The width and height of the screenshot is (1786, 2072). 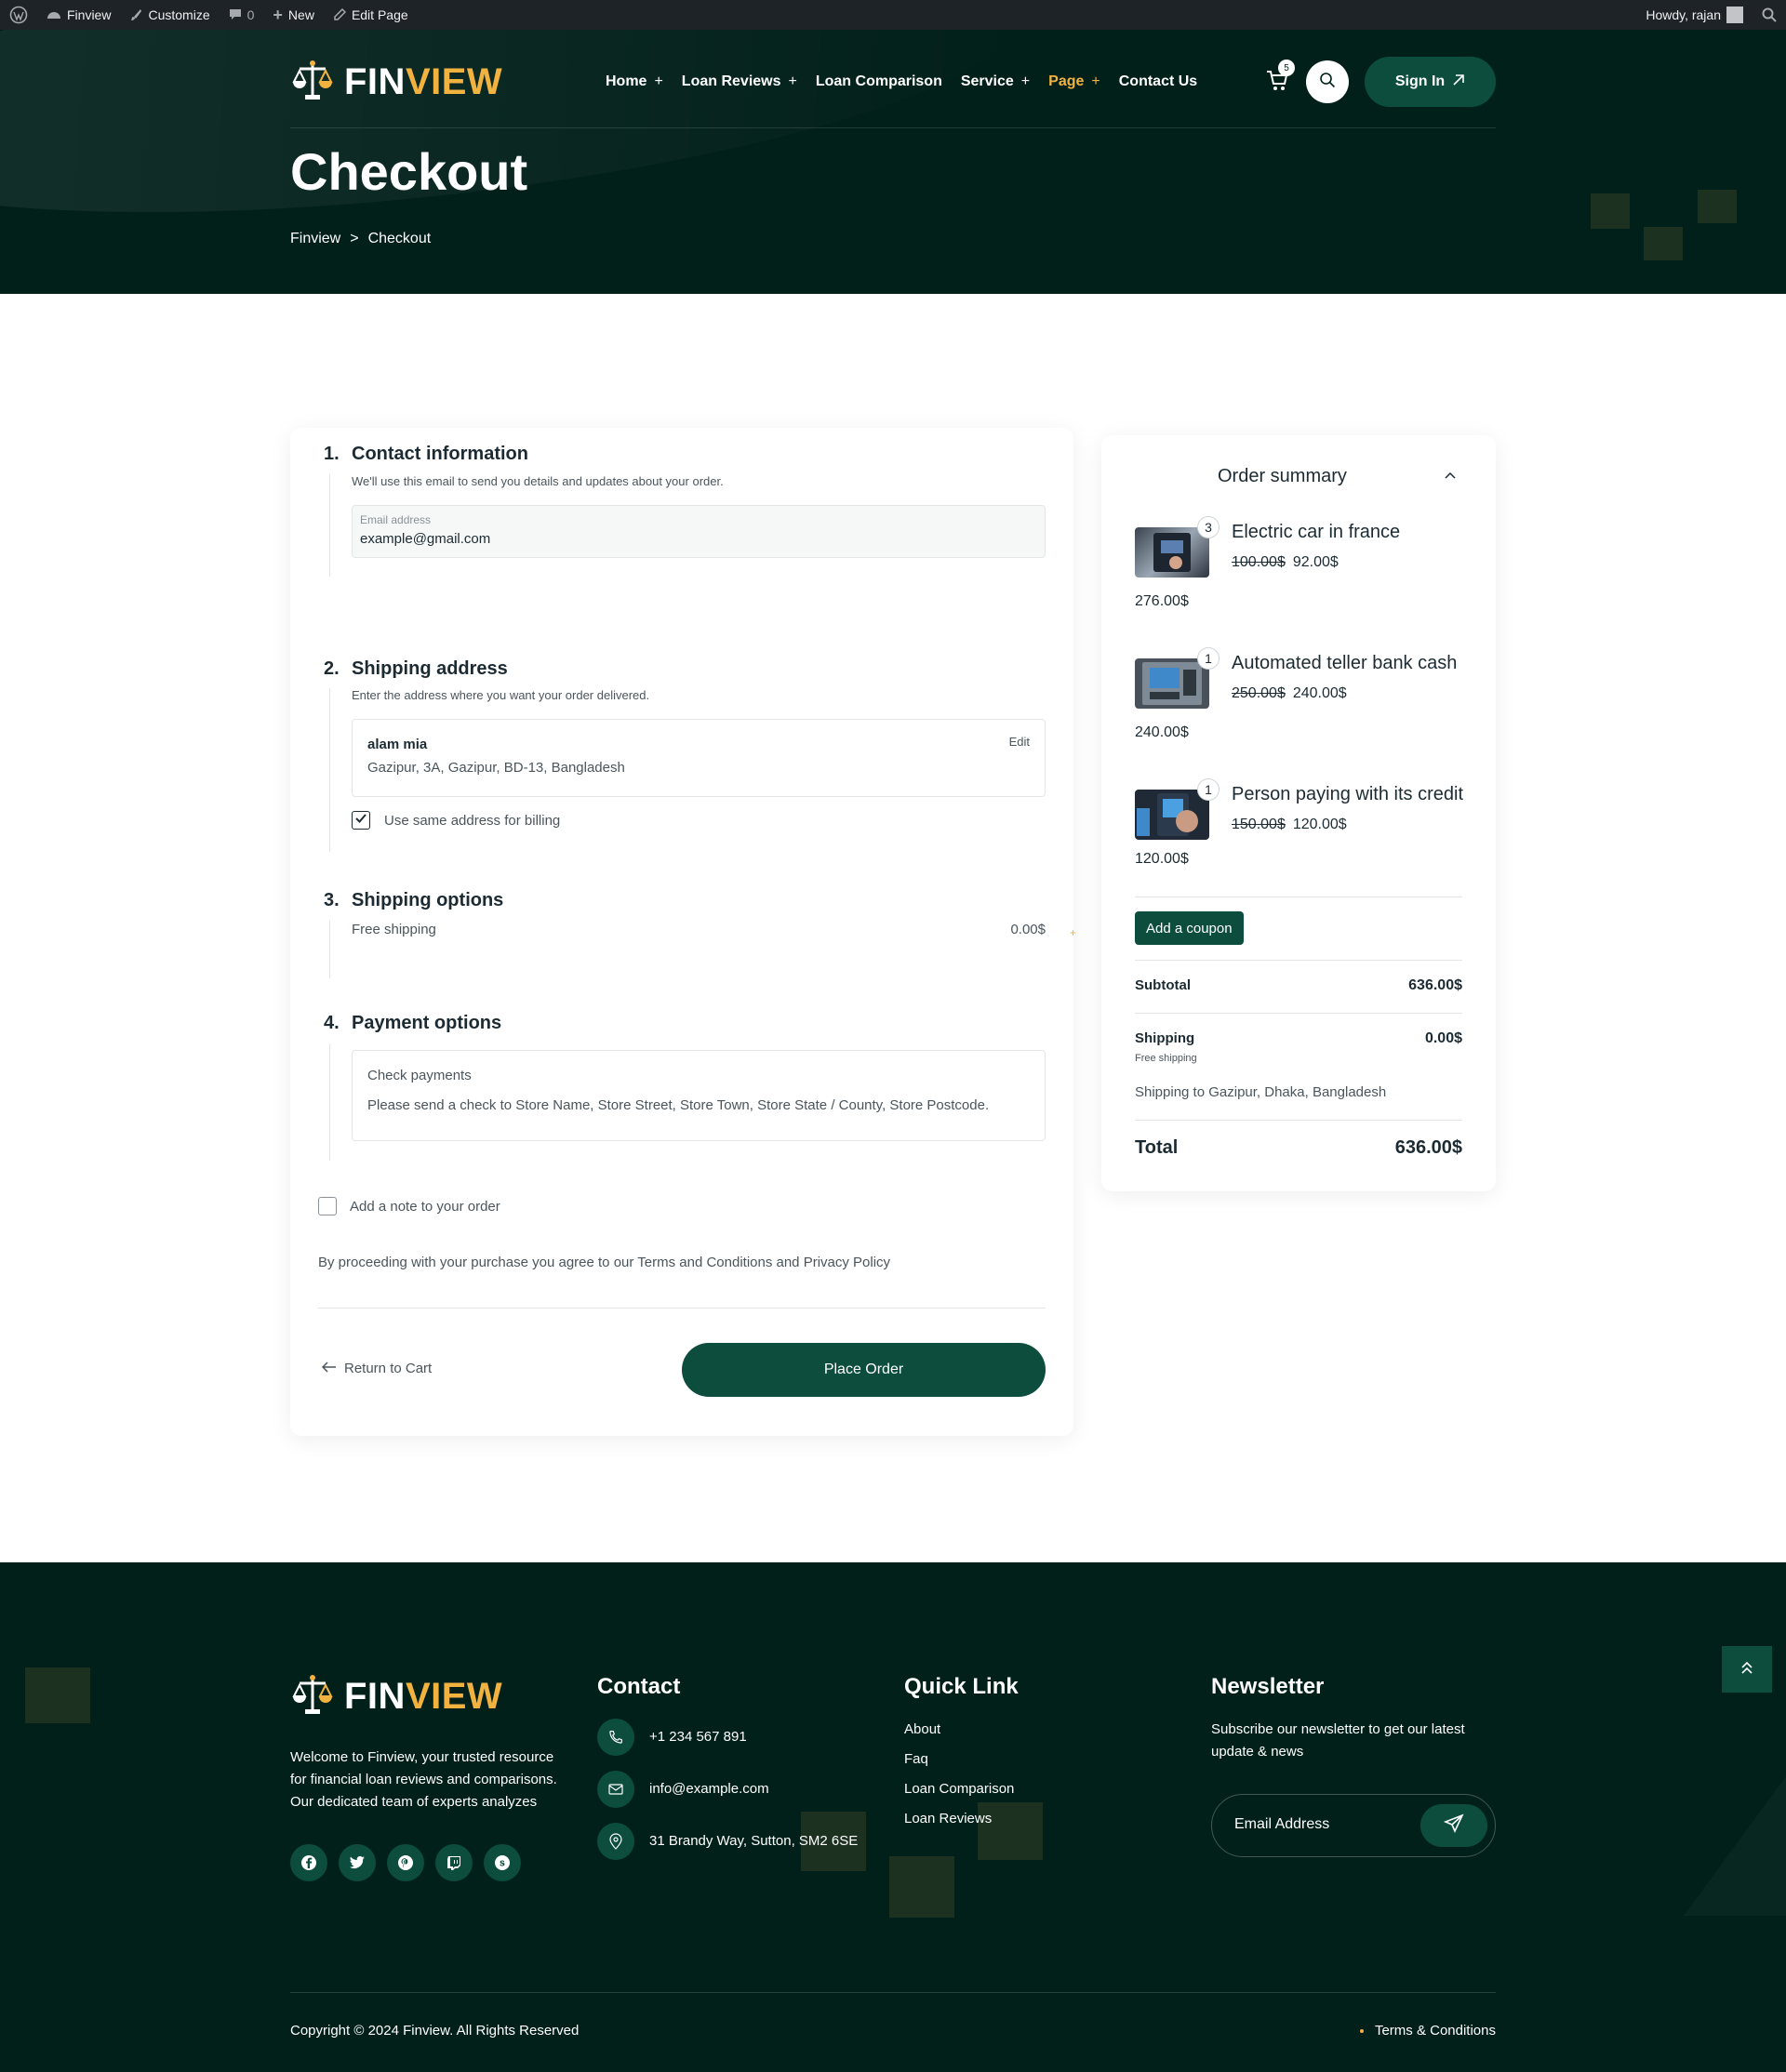 I want to click on nav-item-label: Page, so click(x=1066, y=81).